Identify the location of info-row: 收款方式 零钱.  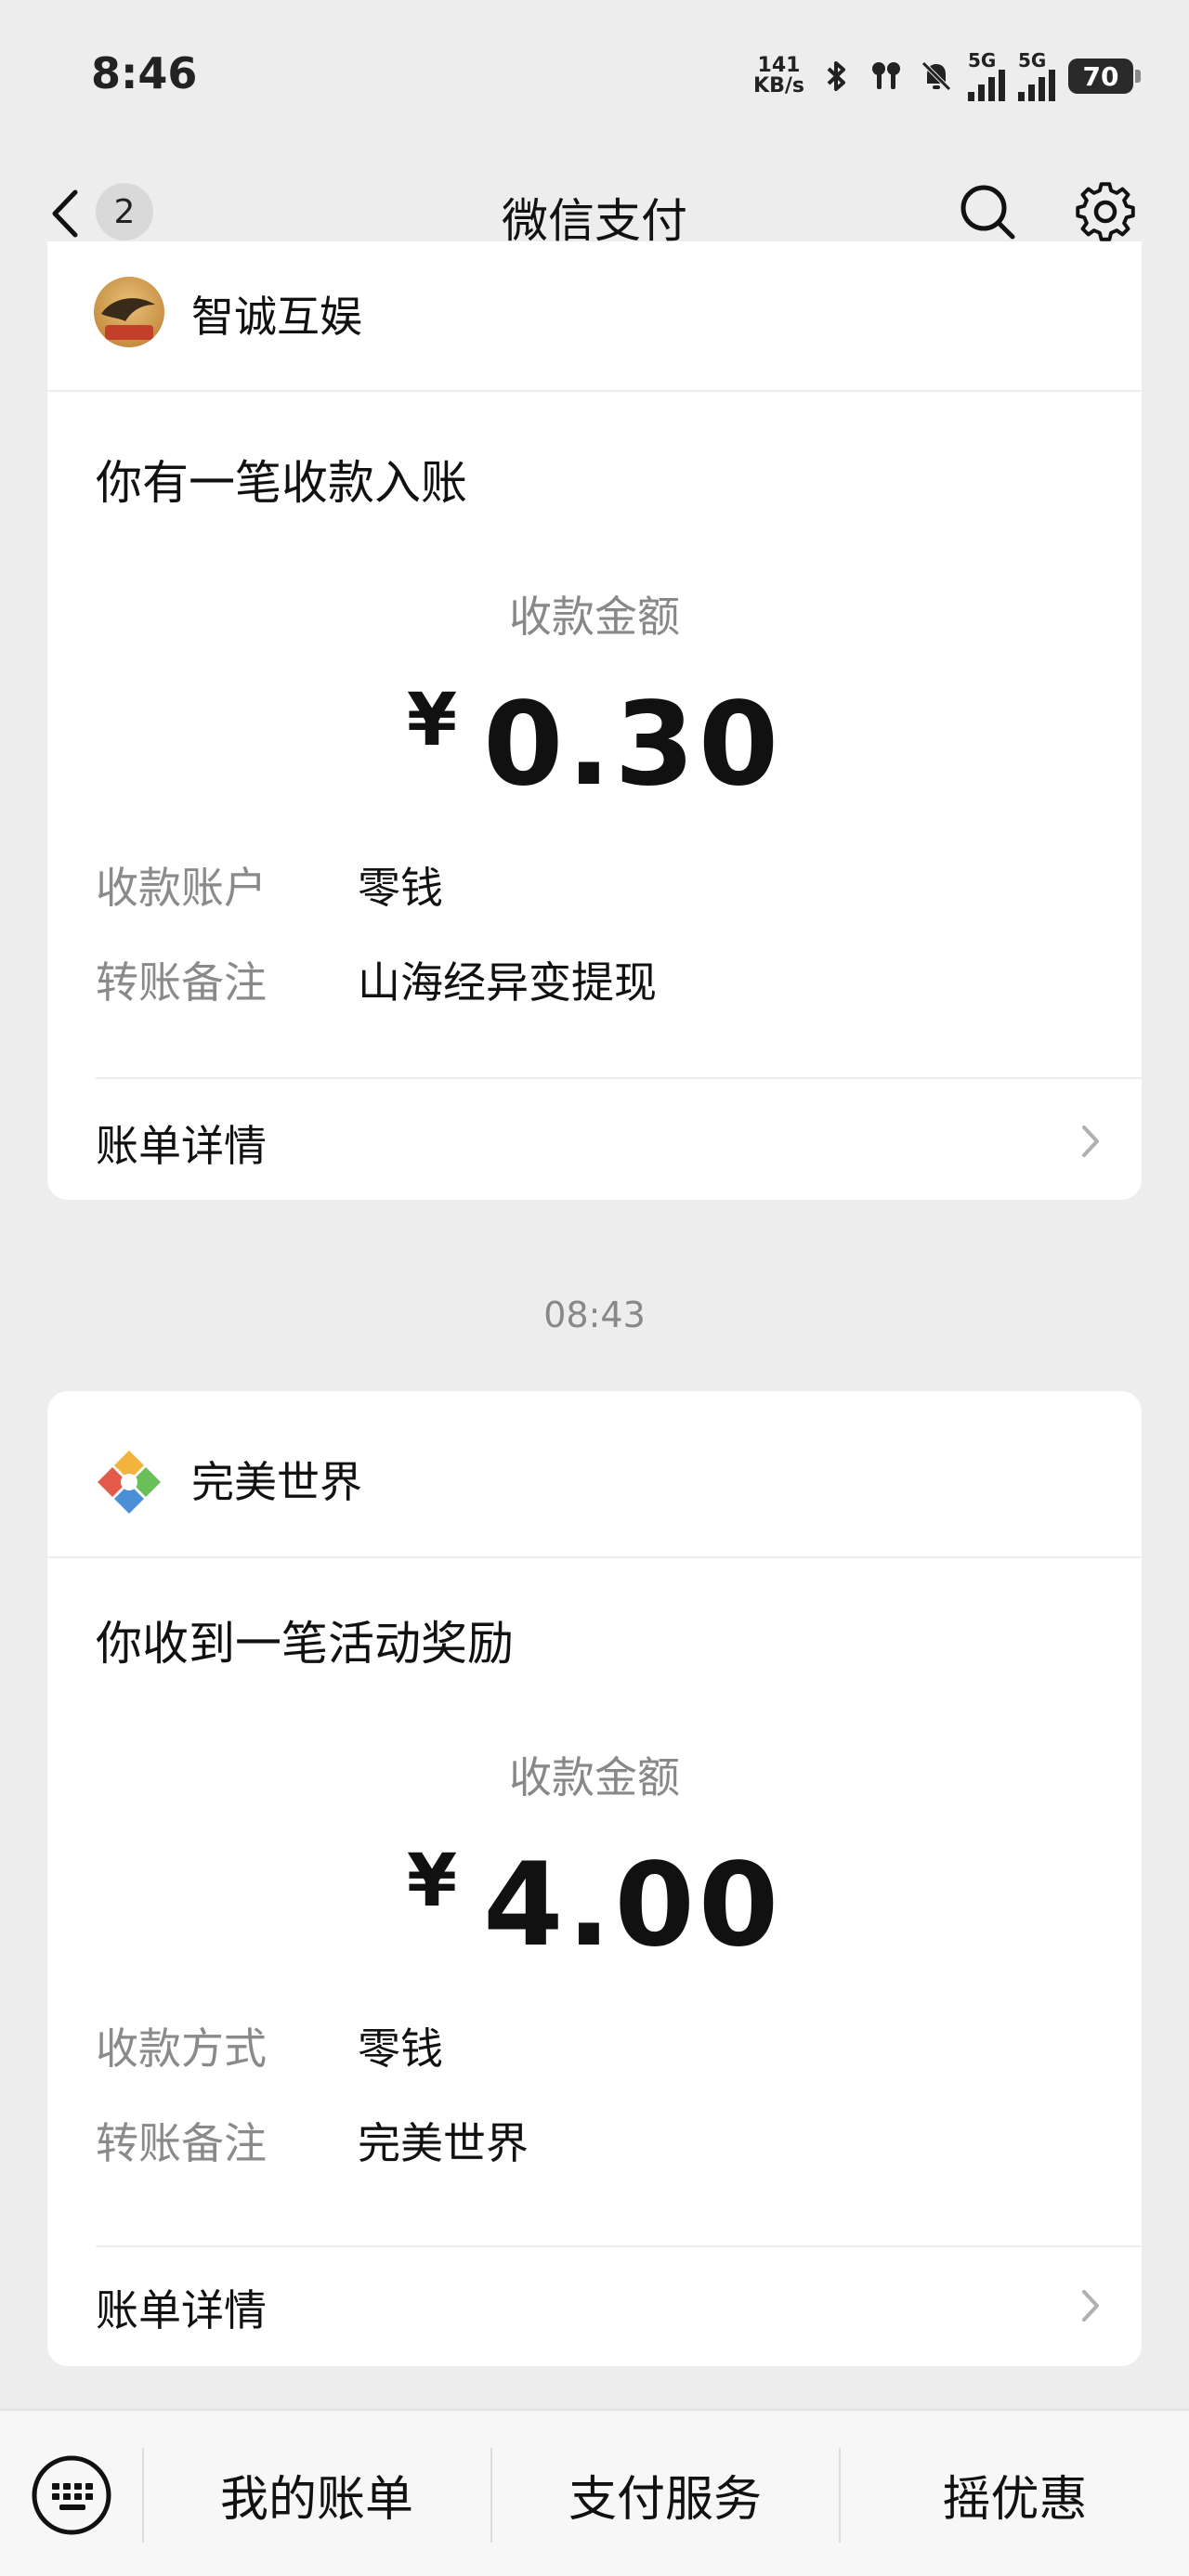
(269, 2048).